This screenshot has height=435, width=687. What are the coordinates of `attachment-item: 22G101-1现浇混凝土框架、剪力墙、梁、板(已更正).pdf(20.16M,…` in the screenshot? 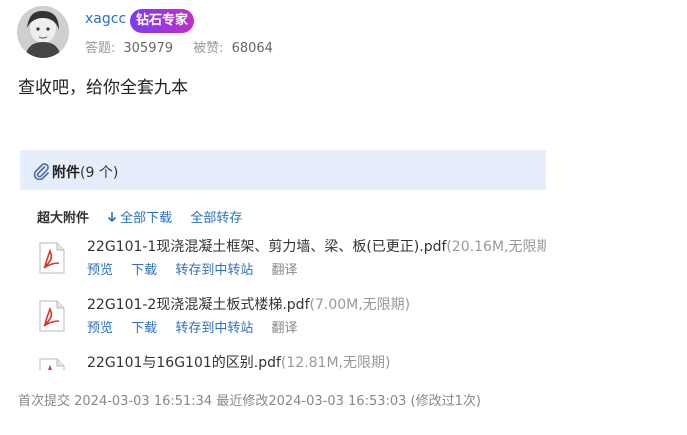 It's located at (283, 261).